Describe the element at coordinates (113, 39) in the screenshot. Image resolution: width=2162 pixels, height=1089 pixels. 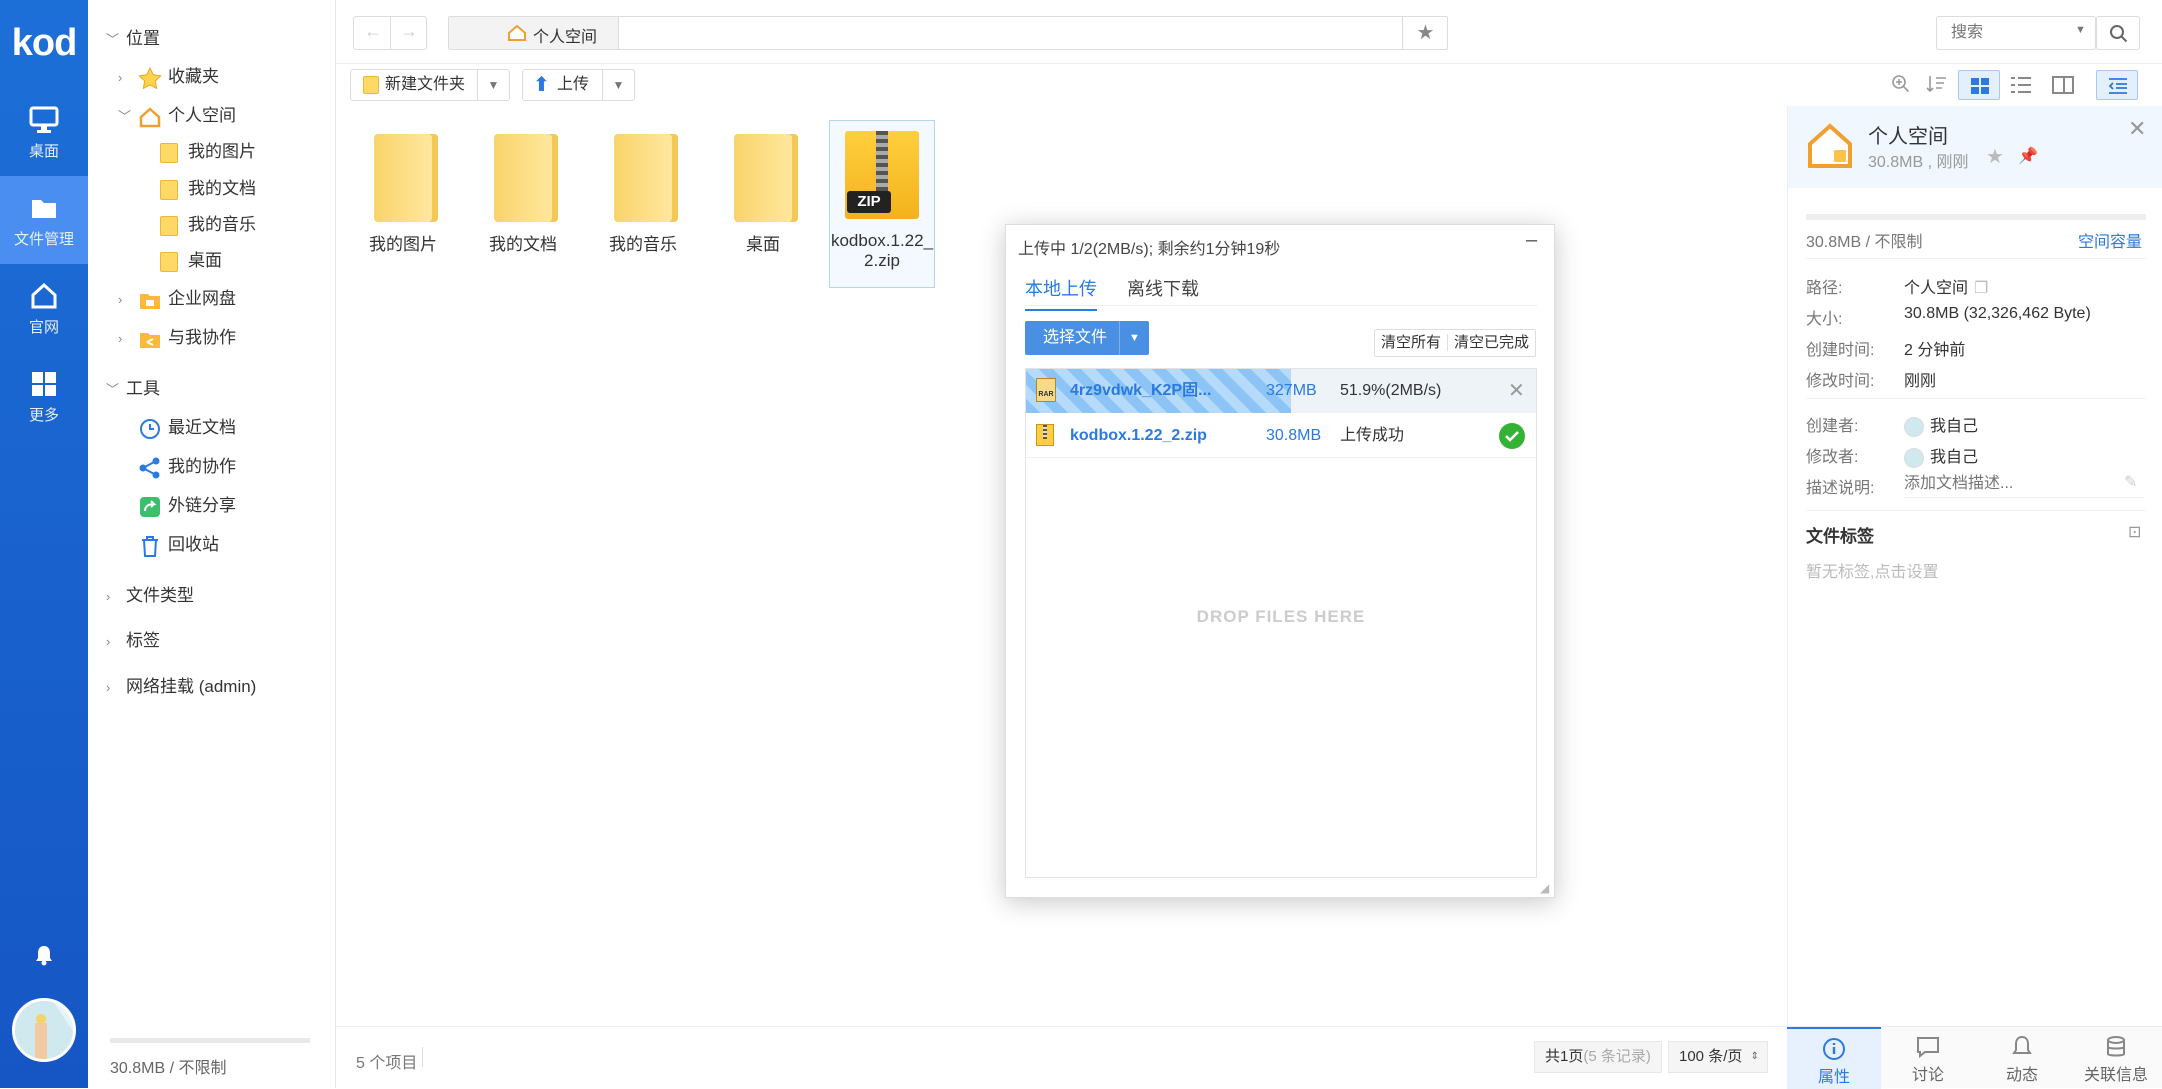
I see `chevron-down-icon: ﹀` at that location.